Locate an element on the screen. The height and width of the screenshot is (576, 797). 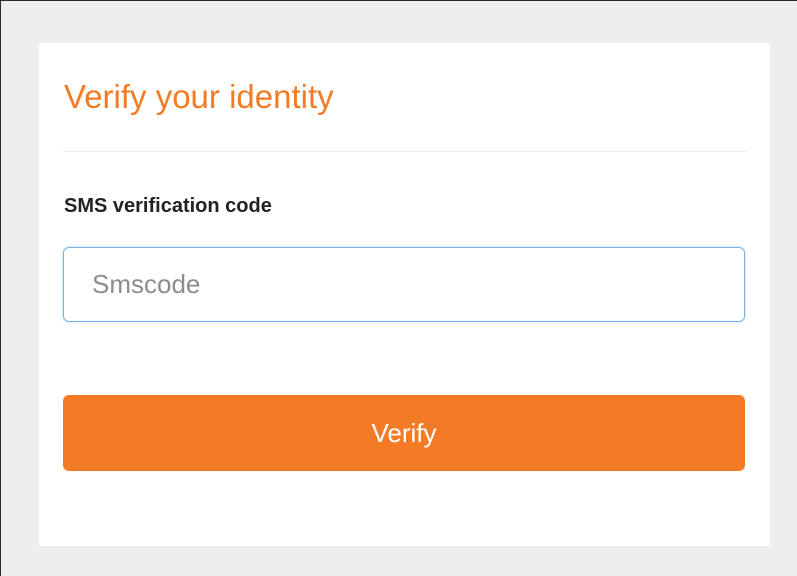
title-divider is located at coordinates (404, 151).